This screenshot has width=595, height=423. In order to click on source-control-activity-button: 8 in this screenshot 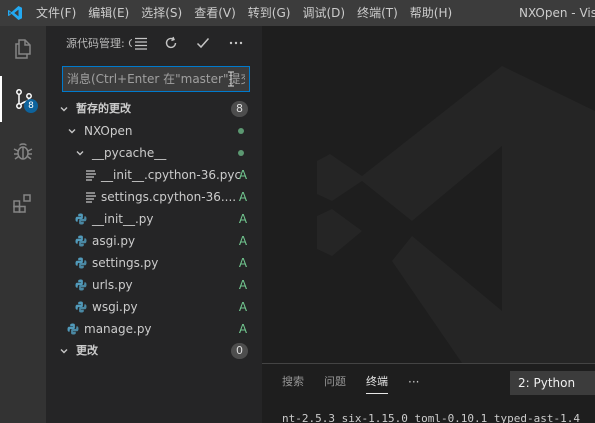, I will do `click(23, 99)`.